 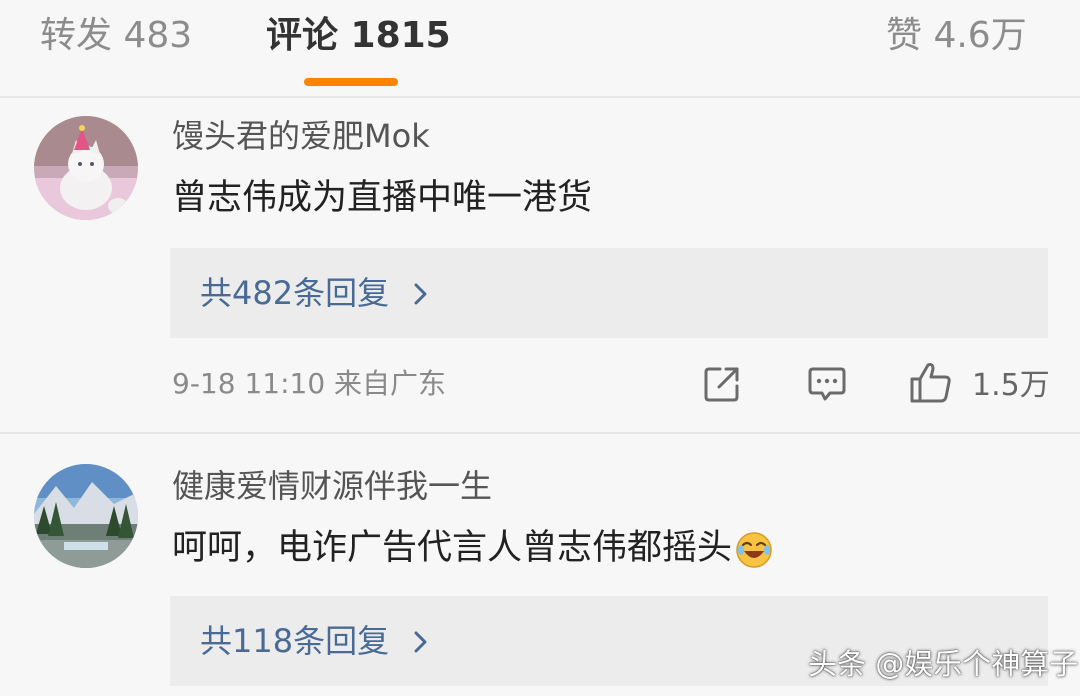 I want to click on active-tab-indicator, so click(x=351, y=82).